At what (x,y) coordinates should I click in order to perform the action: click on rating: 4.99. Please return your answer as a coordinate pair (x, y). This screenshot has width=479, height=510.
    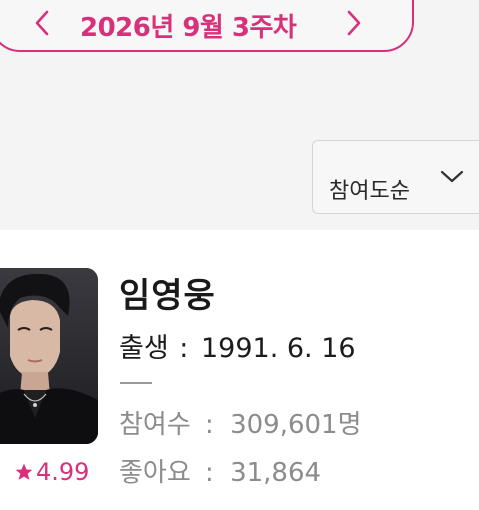
    Looking at the image, I should click on (51, 472).